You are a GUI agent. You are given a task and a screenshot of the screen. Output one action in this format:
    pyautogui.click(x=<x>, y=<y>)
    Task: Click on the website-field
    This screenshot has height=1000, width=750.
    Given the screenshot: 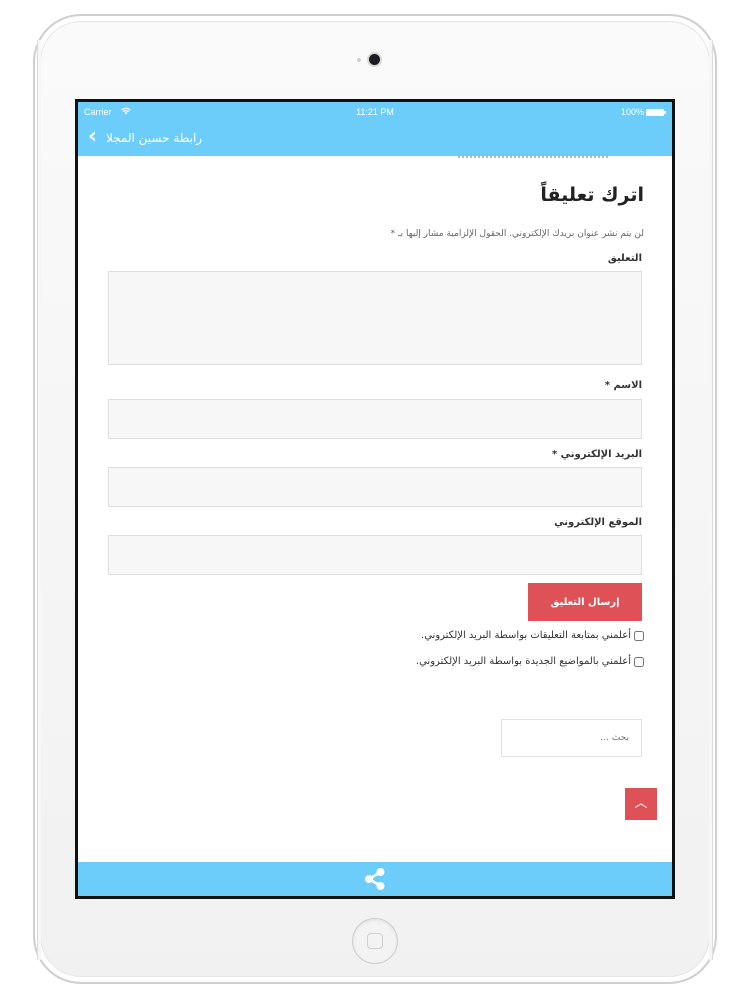 What is the action you would take?
    pyautogui.click(x=375, y=555)
    